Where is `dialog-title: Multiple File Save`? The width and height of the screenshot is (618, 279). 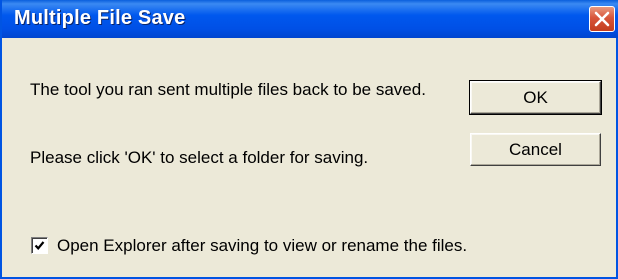
dialog-title: Multiple File Save is located at coordinates (100, 18).